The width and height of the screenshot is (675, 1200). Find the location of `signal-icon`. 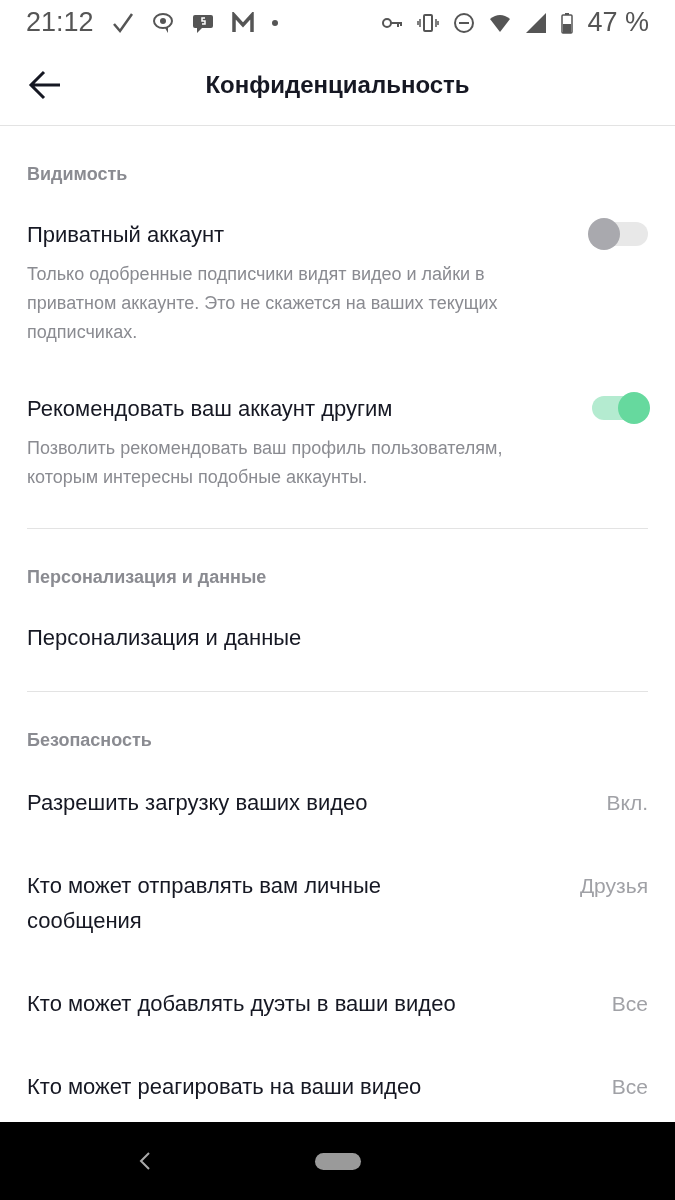

signal-icon is located at coordinates (536, 22).